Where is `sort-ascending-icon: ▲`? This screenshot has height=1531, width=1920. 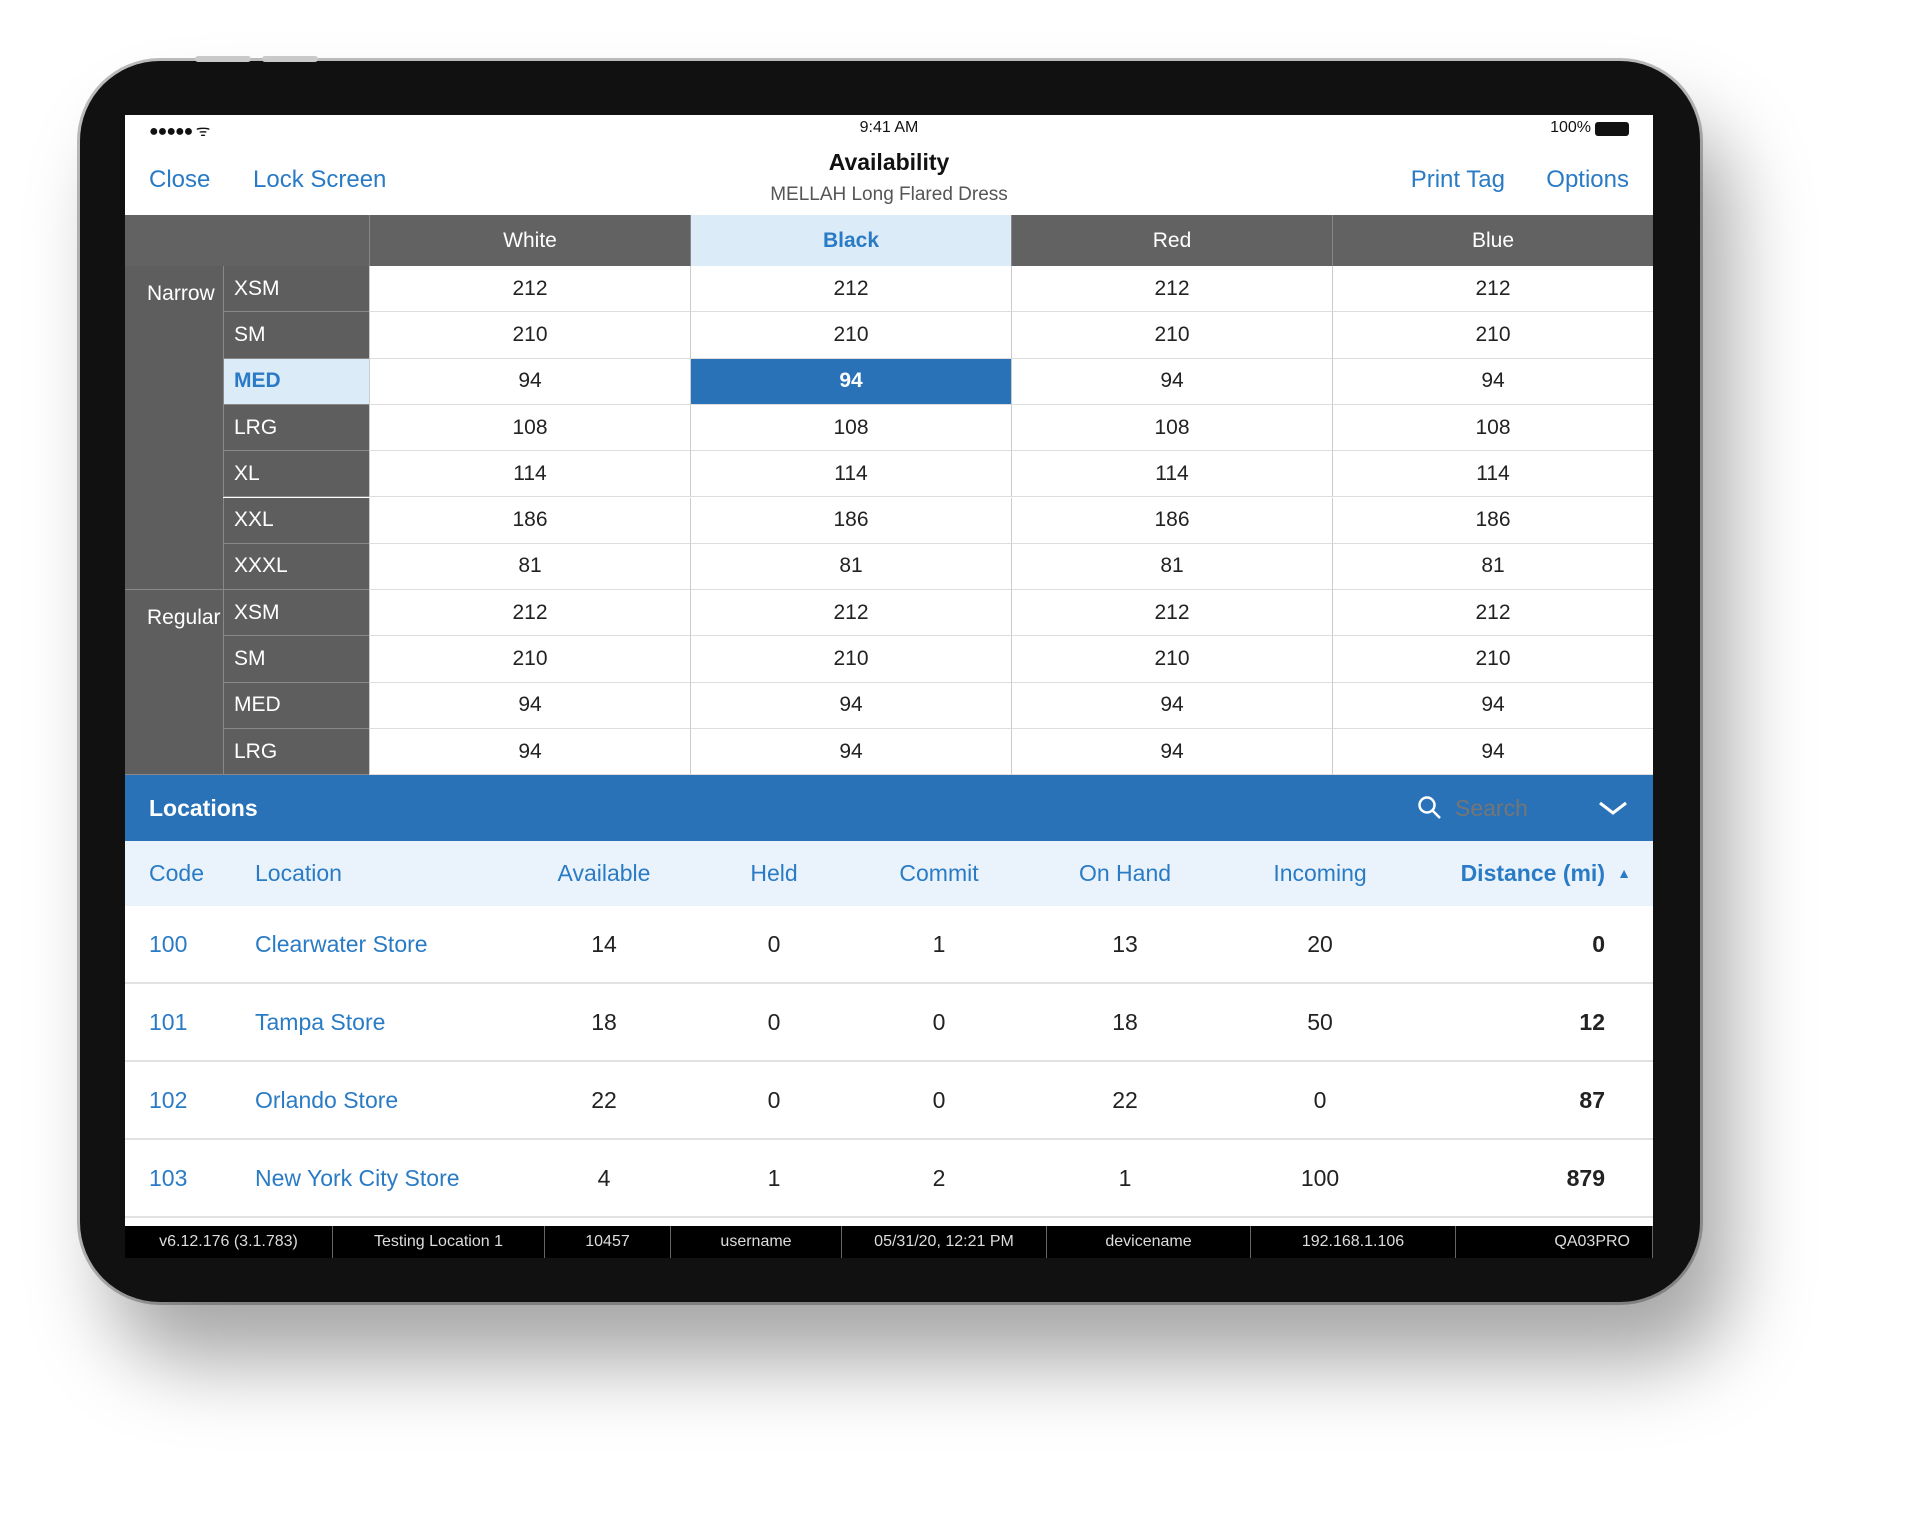 sort-ascending-icon: ▲ is located at coordinates (1624, 873).